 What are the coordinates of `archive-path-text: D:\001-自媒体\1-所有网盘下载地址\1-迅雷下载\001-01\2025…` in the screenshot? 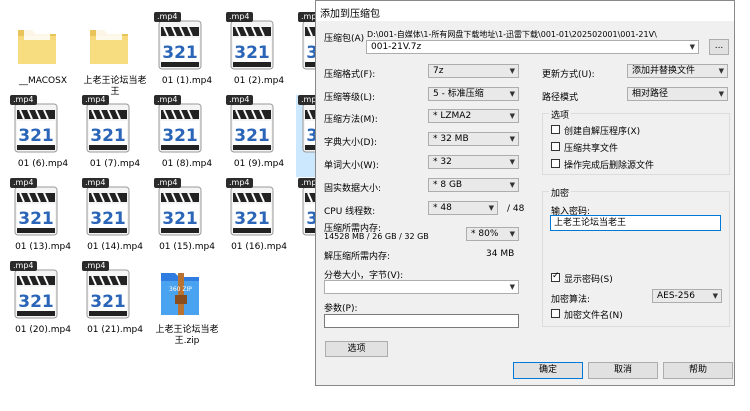 It's located at (512, 34).